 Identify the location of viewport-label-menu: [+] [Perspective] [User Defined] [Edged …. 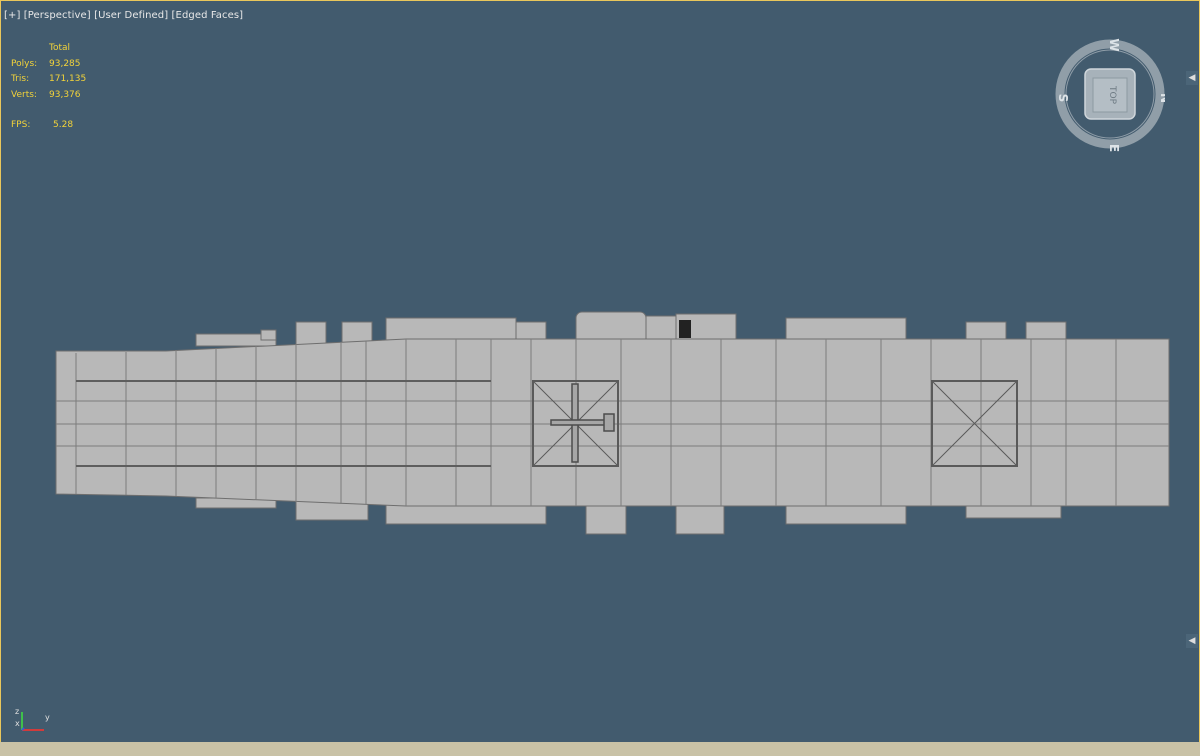
(123, 15).